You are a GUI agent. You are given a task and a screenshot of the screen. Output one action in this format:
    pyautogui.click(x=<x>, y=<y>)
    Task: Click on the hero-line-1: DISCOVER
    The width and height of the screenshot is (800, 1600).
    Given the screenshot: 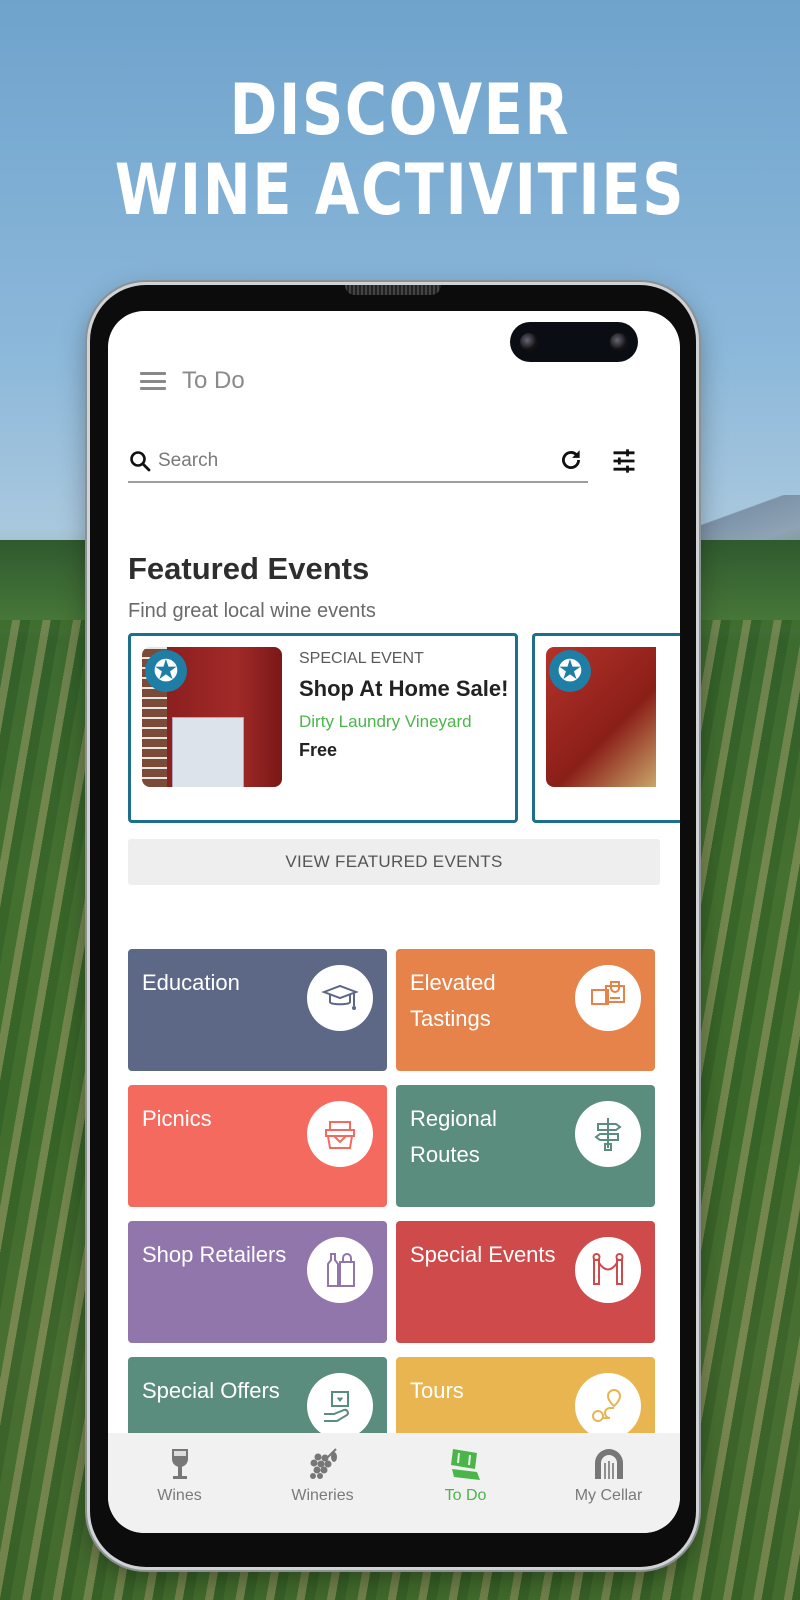 What is the action you would take?
    pyautogui.click(x=400, y=110)
    